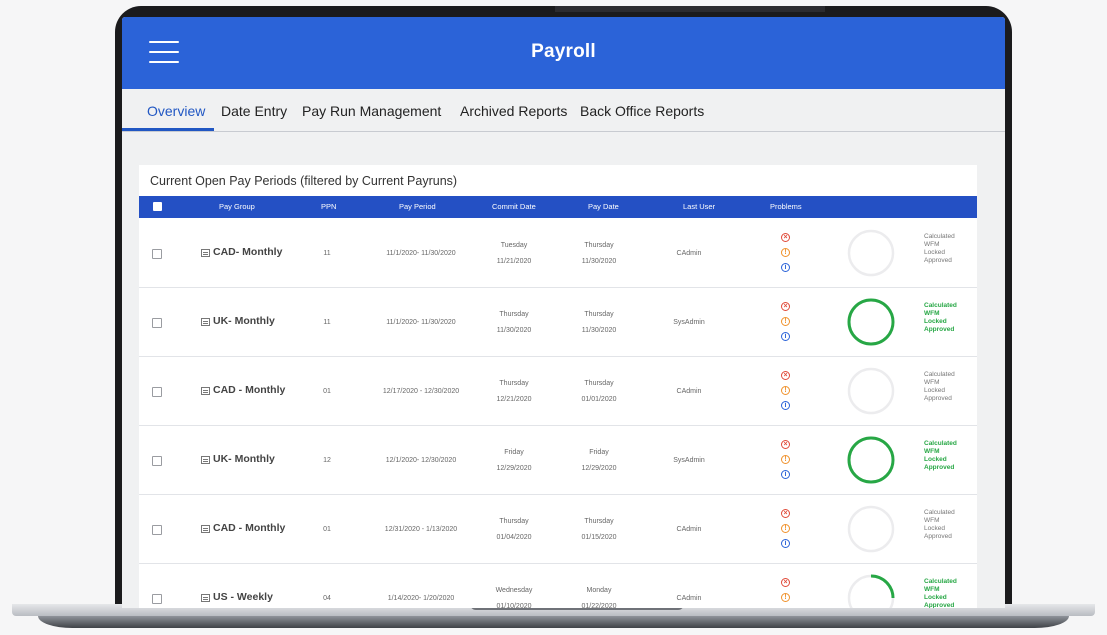 This screenshot has height=635, width=1107. I want to click on tab-archived-reports: Archived Reports, so click(513, 111).